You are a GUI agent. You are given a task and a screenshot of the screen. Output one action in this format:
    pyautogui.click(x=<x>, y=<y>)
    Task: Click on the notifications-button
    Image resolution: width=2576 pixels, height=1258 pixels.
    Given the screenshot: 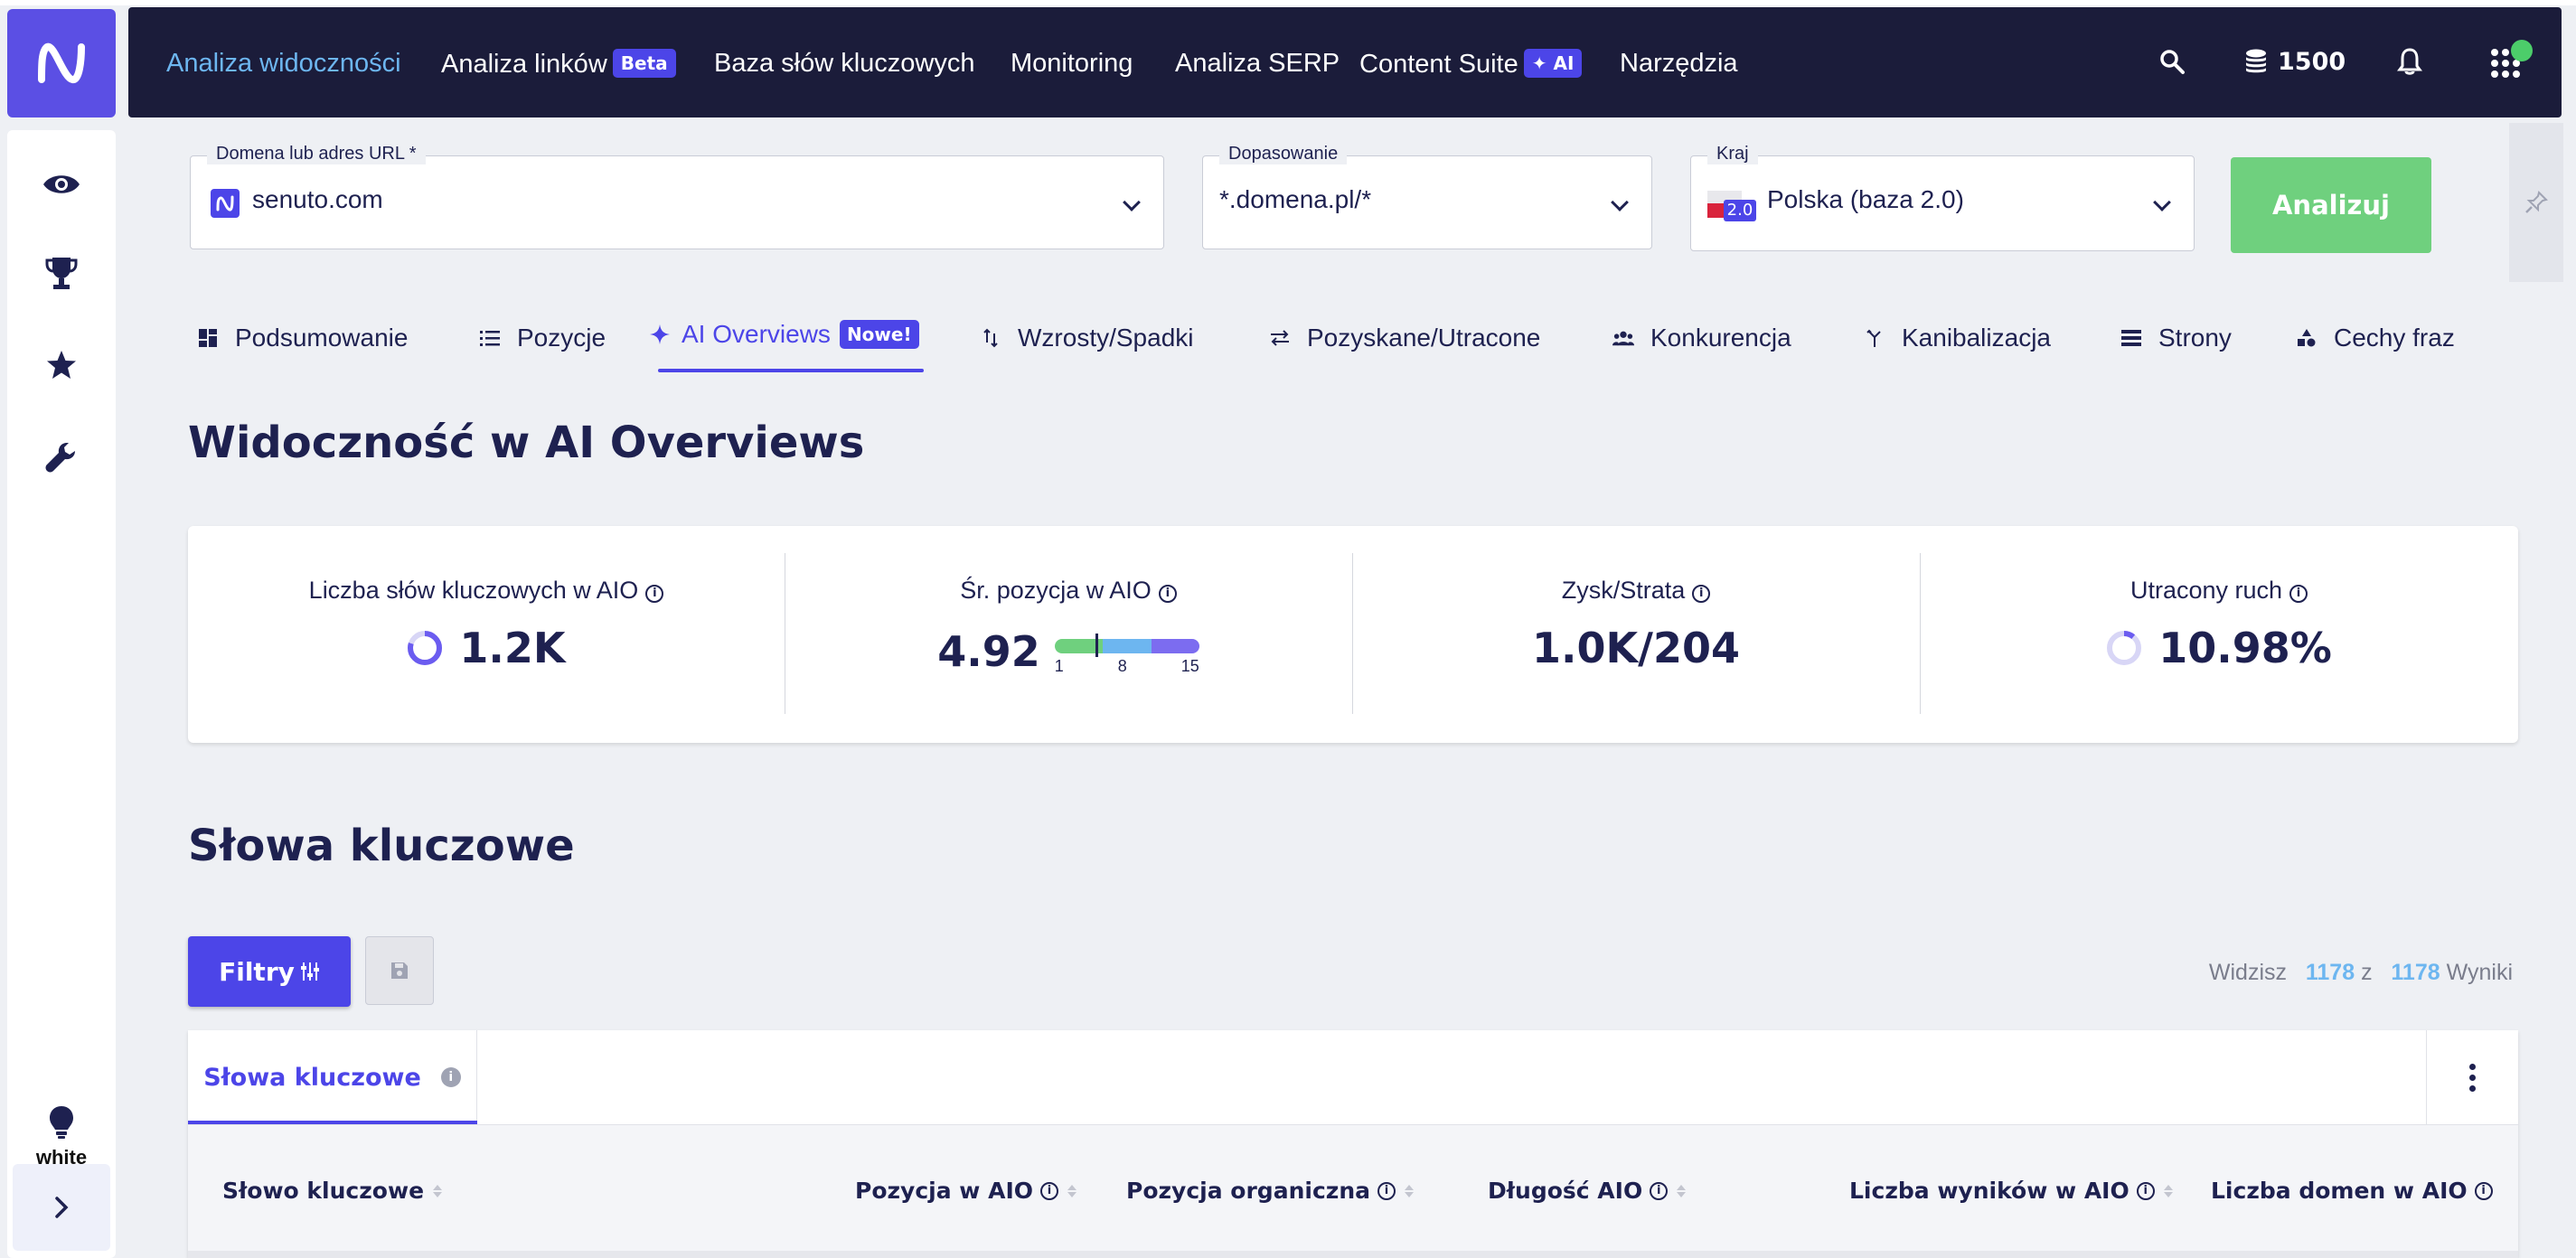 What is the action you would take?
    pyautogui.click(x=2410, y=61)
    